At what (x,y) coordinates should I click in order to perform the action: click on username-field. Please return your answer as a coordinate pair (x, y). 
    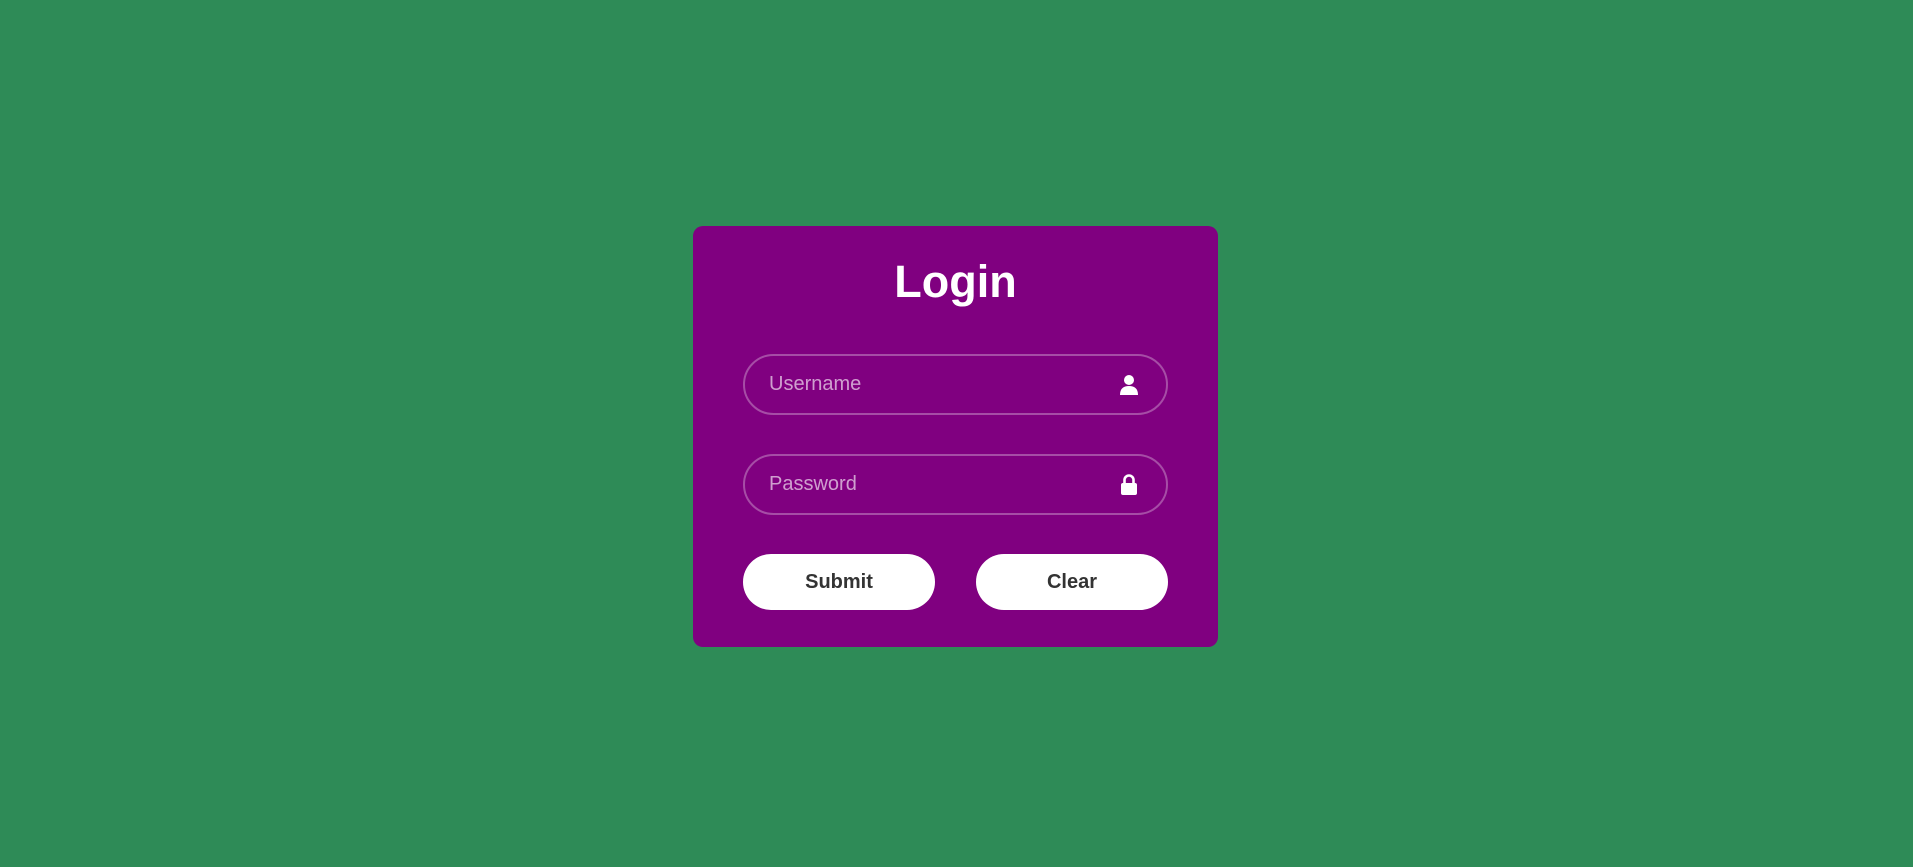
    Looking at the image, I should click on (955, 384).